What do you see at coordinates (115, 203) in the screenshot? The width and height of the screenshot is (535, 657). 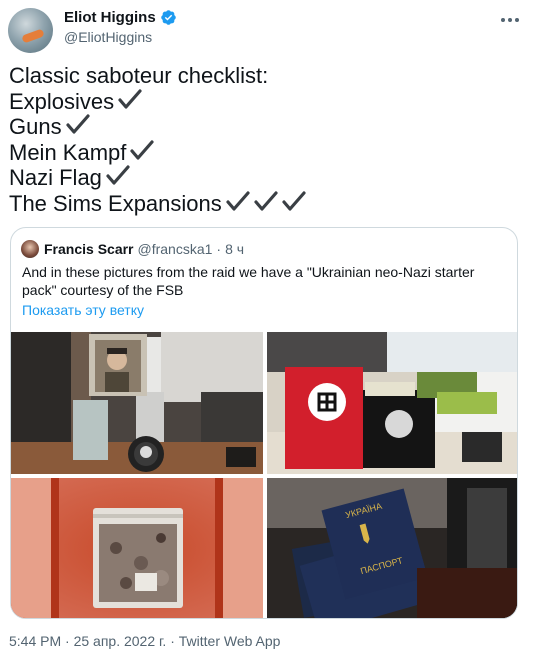 I see `tweet-line-text: The Sims Expansions` at bounding box center [115, 203].